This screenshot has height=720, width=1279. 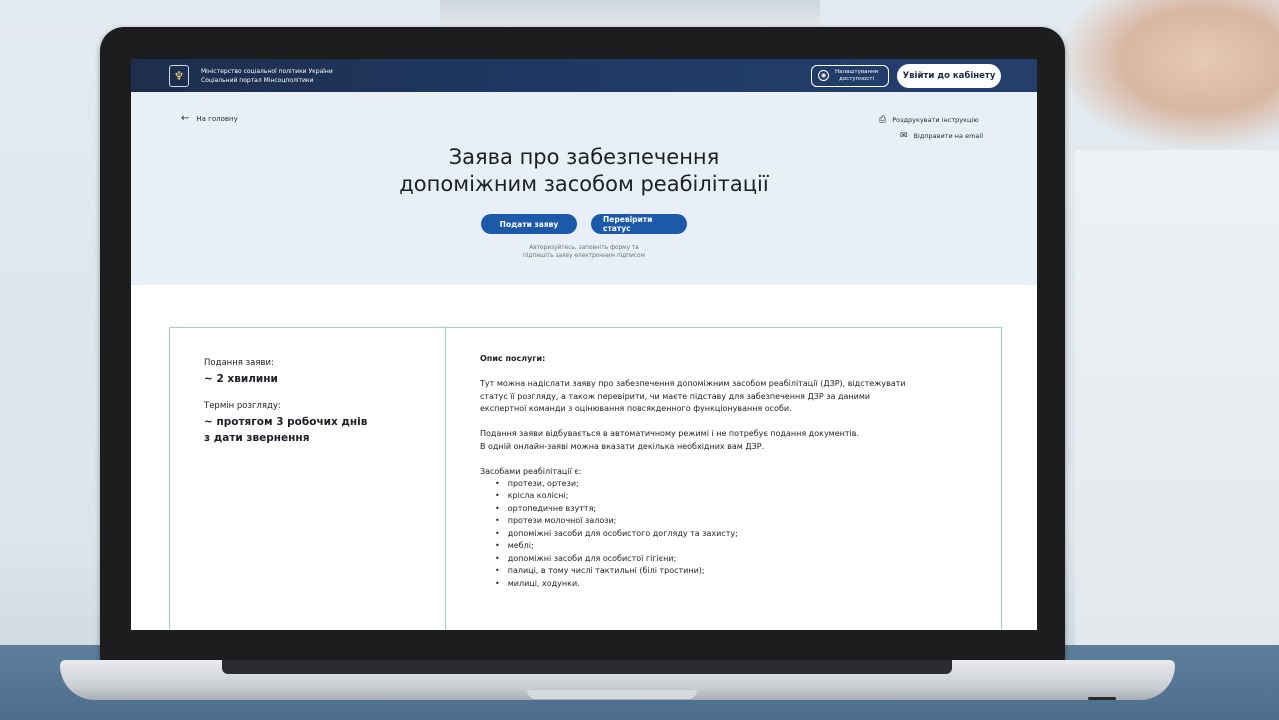 What do you see at coordinates (1177, 400) in the screenshot?
I see `background-paper` at bounding box center [1177, 400].